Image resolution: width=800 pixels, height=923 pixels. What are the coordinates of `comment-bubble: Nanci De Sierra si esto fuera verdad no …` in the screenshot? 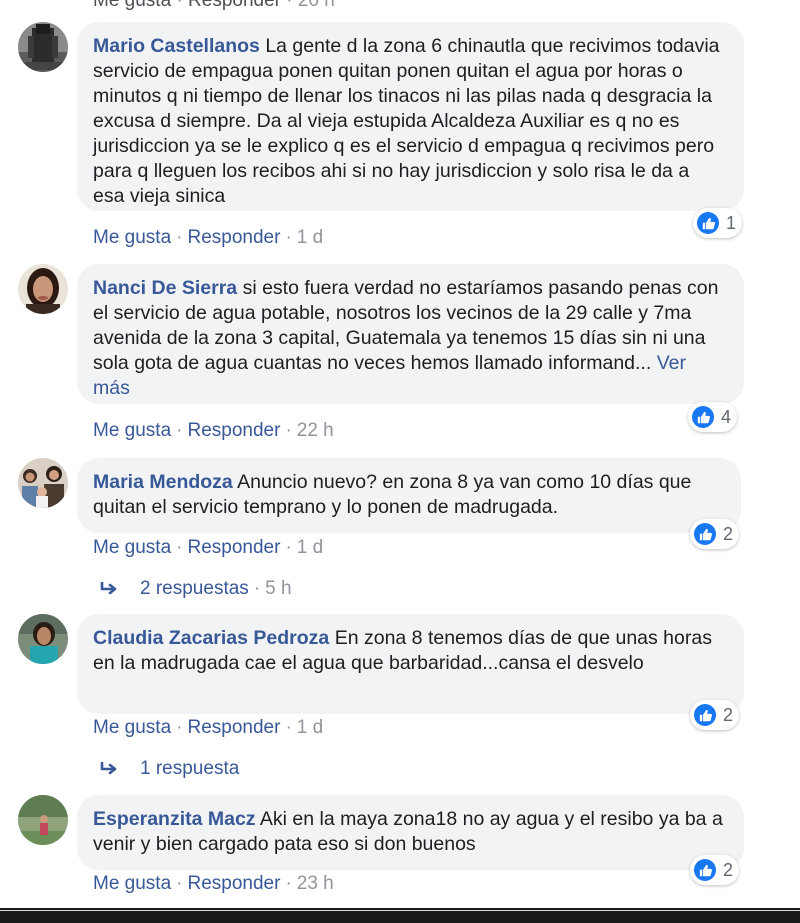 It's located at (410, 334).